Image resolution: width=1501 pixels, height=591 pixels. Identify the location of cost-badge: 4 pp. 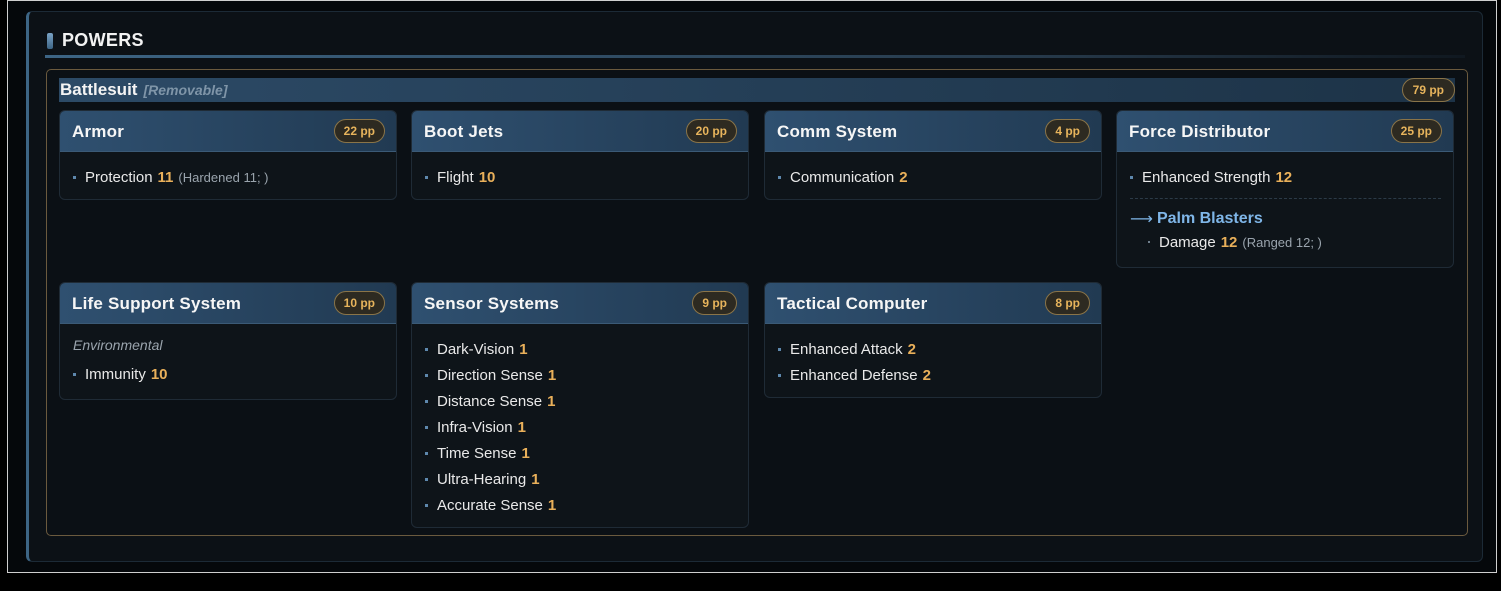
(1067, 131).